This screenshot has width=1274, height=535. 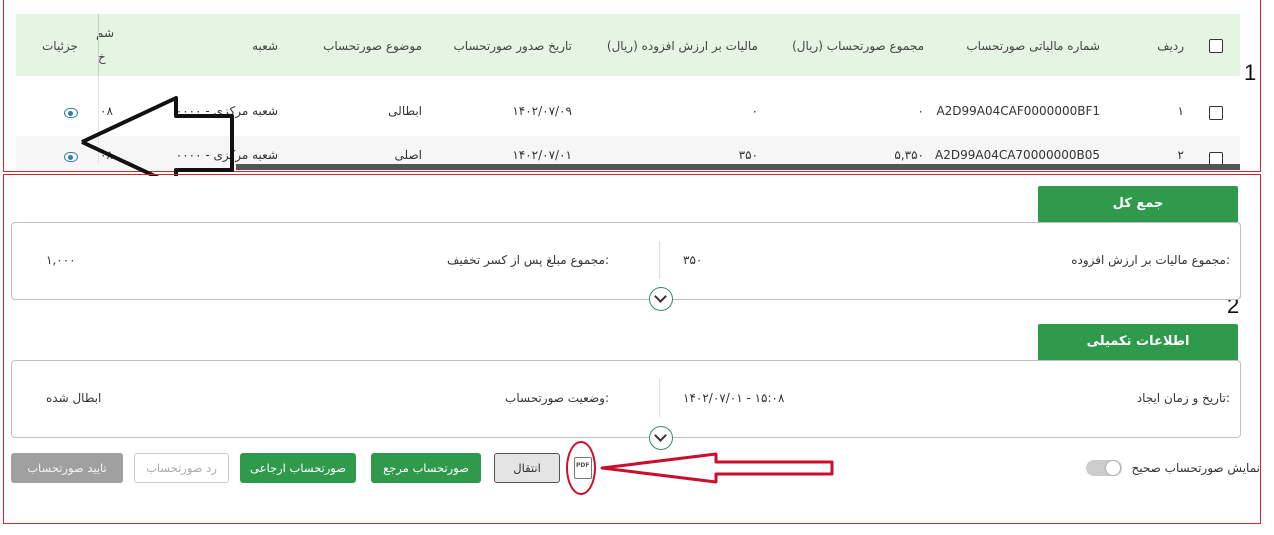 What do you see at coordinates (74, 398) in the screenshot?
I see `status-value: ابطال شده` at bounding box center [74, 398].